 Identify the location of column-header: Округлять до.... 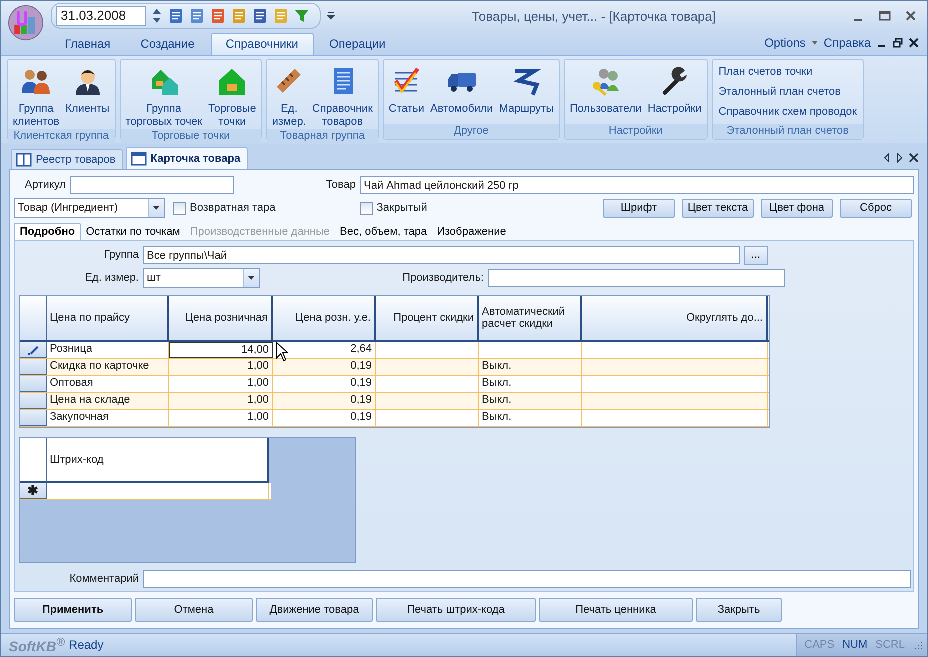
(675, 318).